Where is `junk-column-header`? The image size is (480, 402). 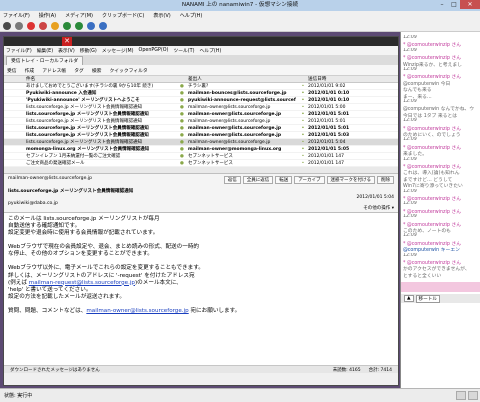
junk-column-header is located at coordinates (303, 79).